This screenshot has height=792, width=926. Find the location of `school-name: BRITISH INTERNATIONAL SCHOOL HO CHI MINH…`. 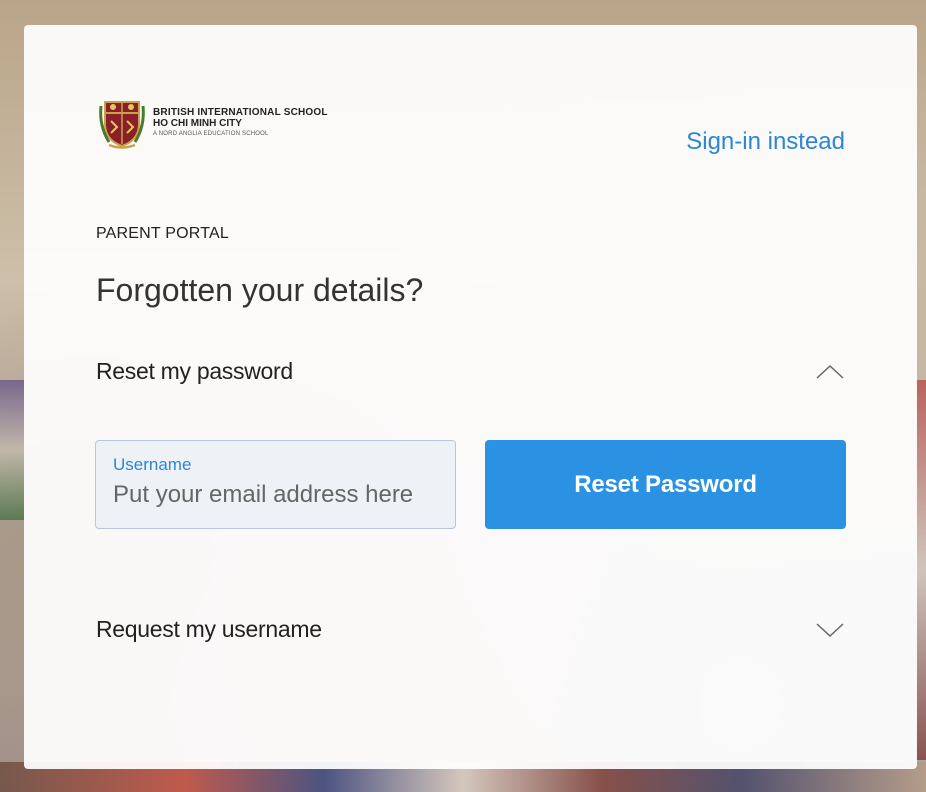

school-name: BRITISH INTERNATIONAL SCHOOL HO CHI MINH… is located at coordinates (240, 123).